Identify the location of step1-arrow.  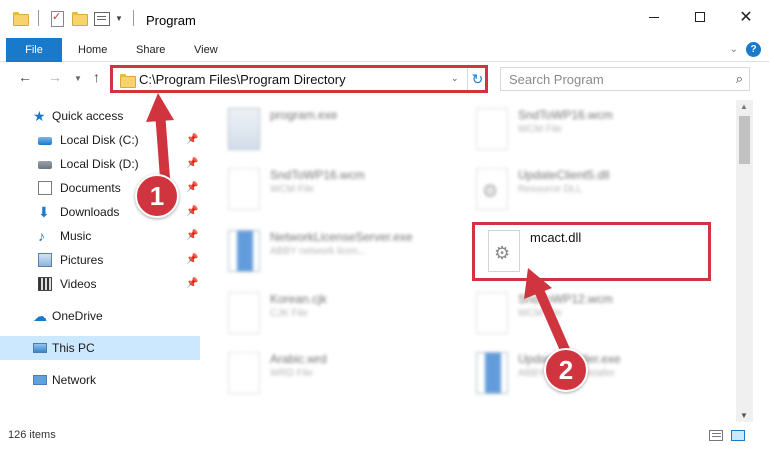
(160, 138).